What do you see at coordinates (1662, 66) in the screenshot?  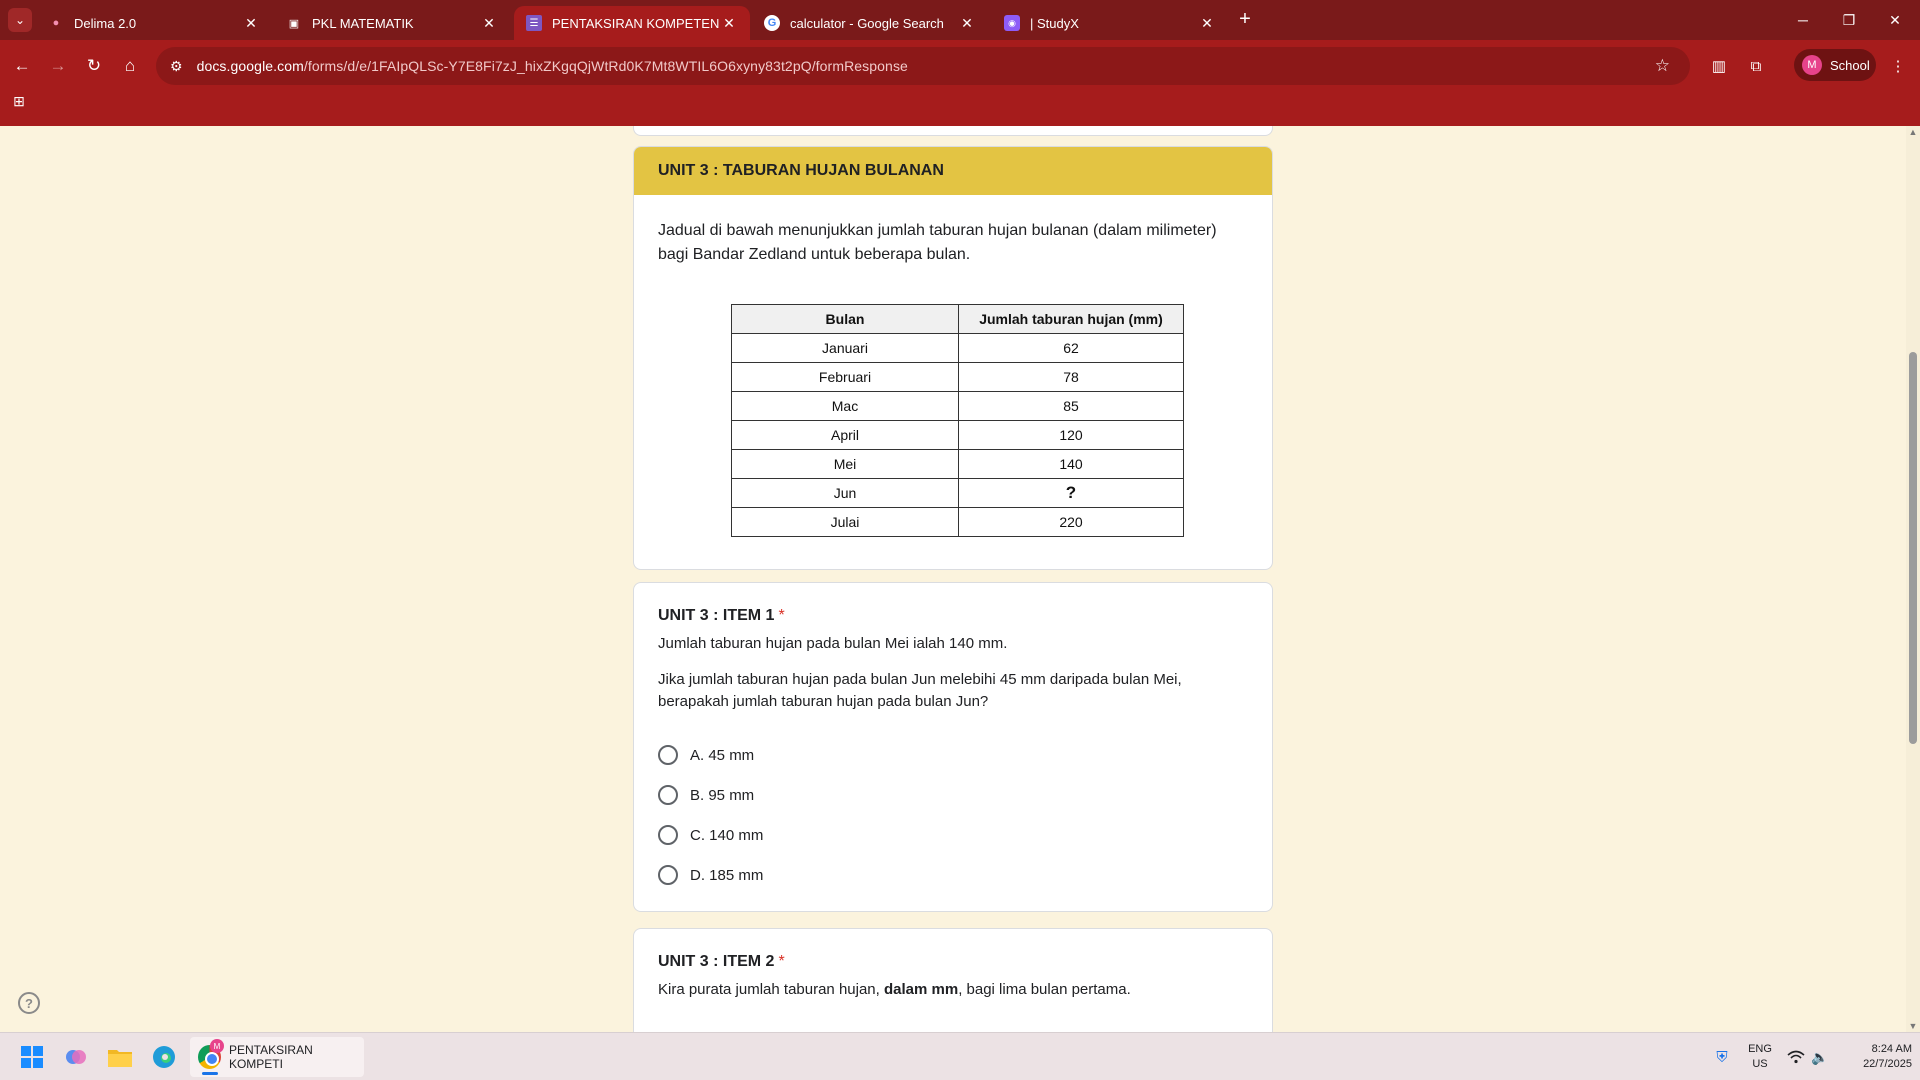 I see `bookmark-star-icon: ☆` at bounding box center [1662, 66].